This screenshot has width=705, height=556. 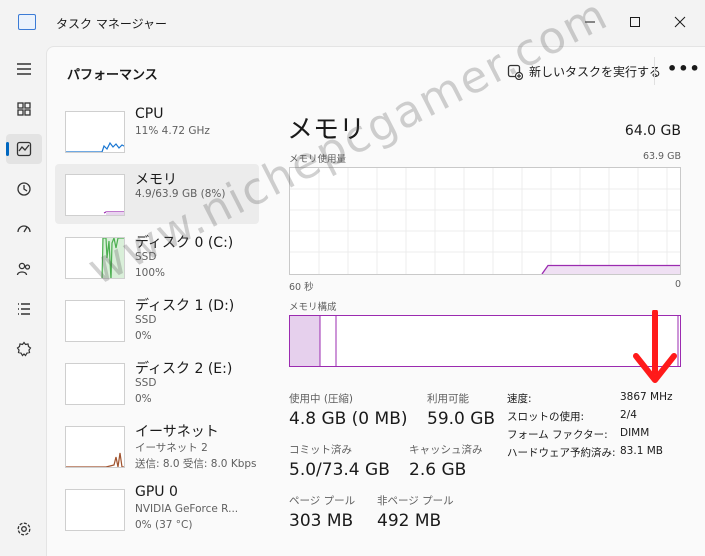 What do you see at coordinates (95, 258) in the screenshot?
I see `disk0-thumbnail-graph` at bounding box center [95, 258].